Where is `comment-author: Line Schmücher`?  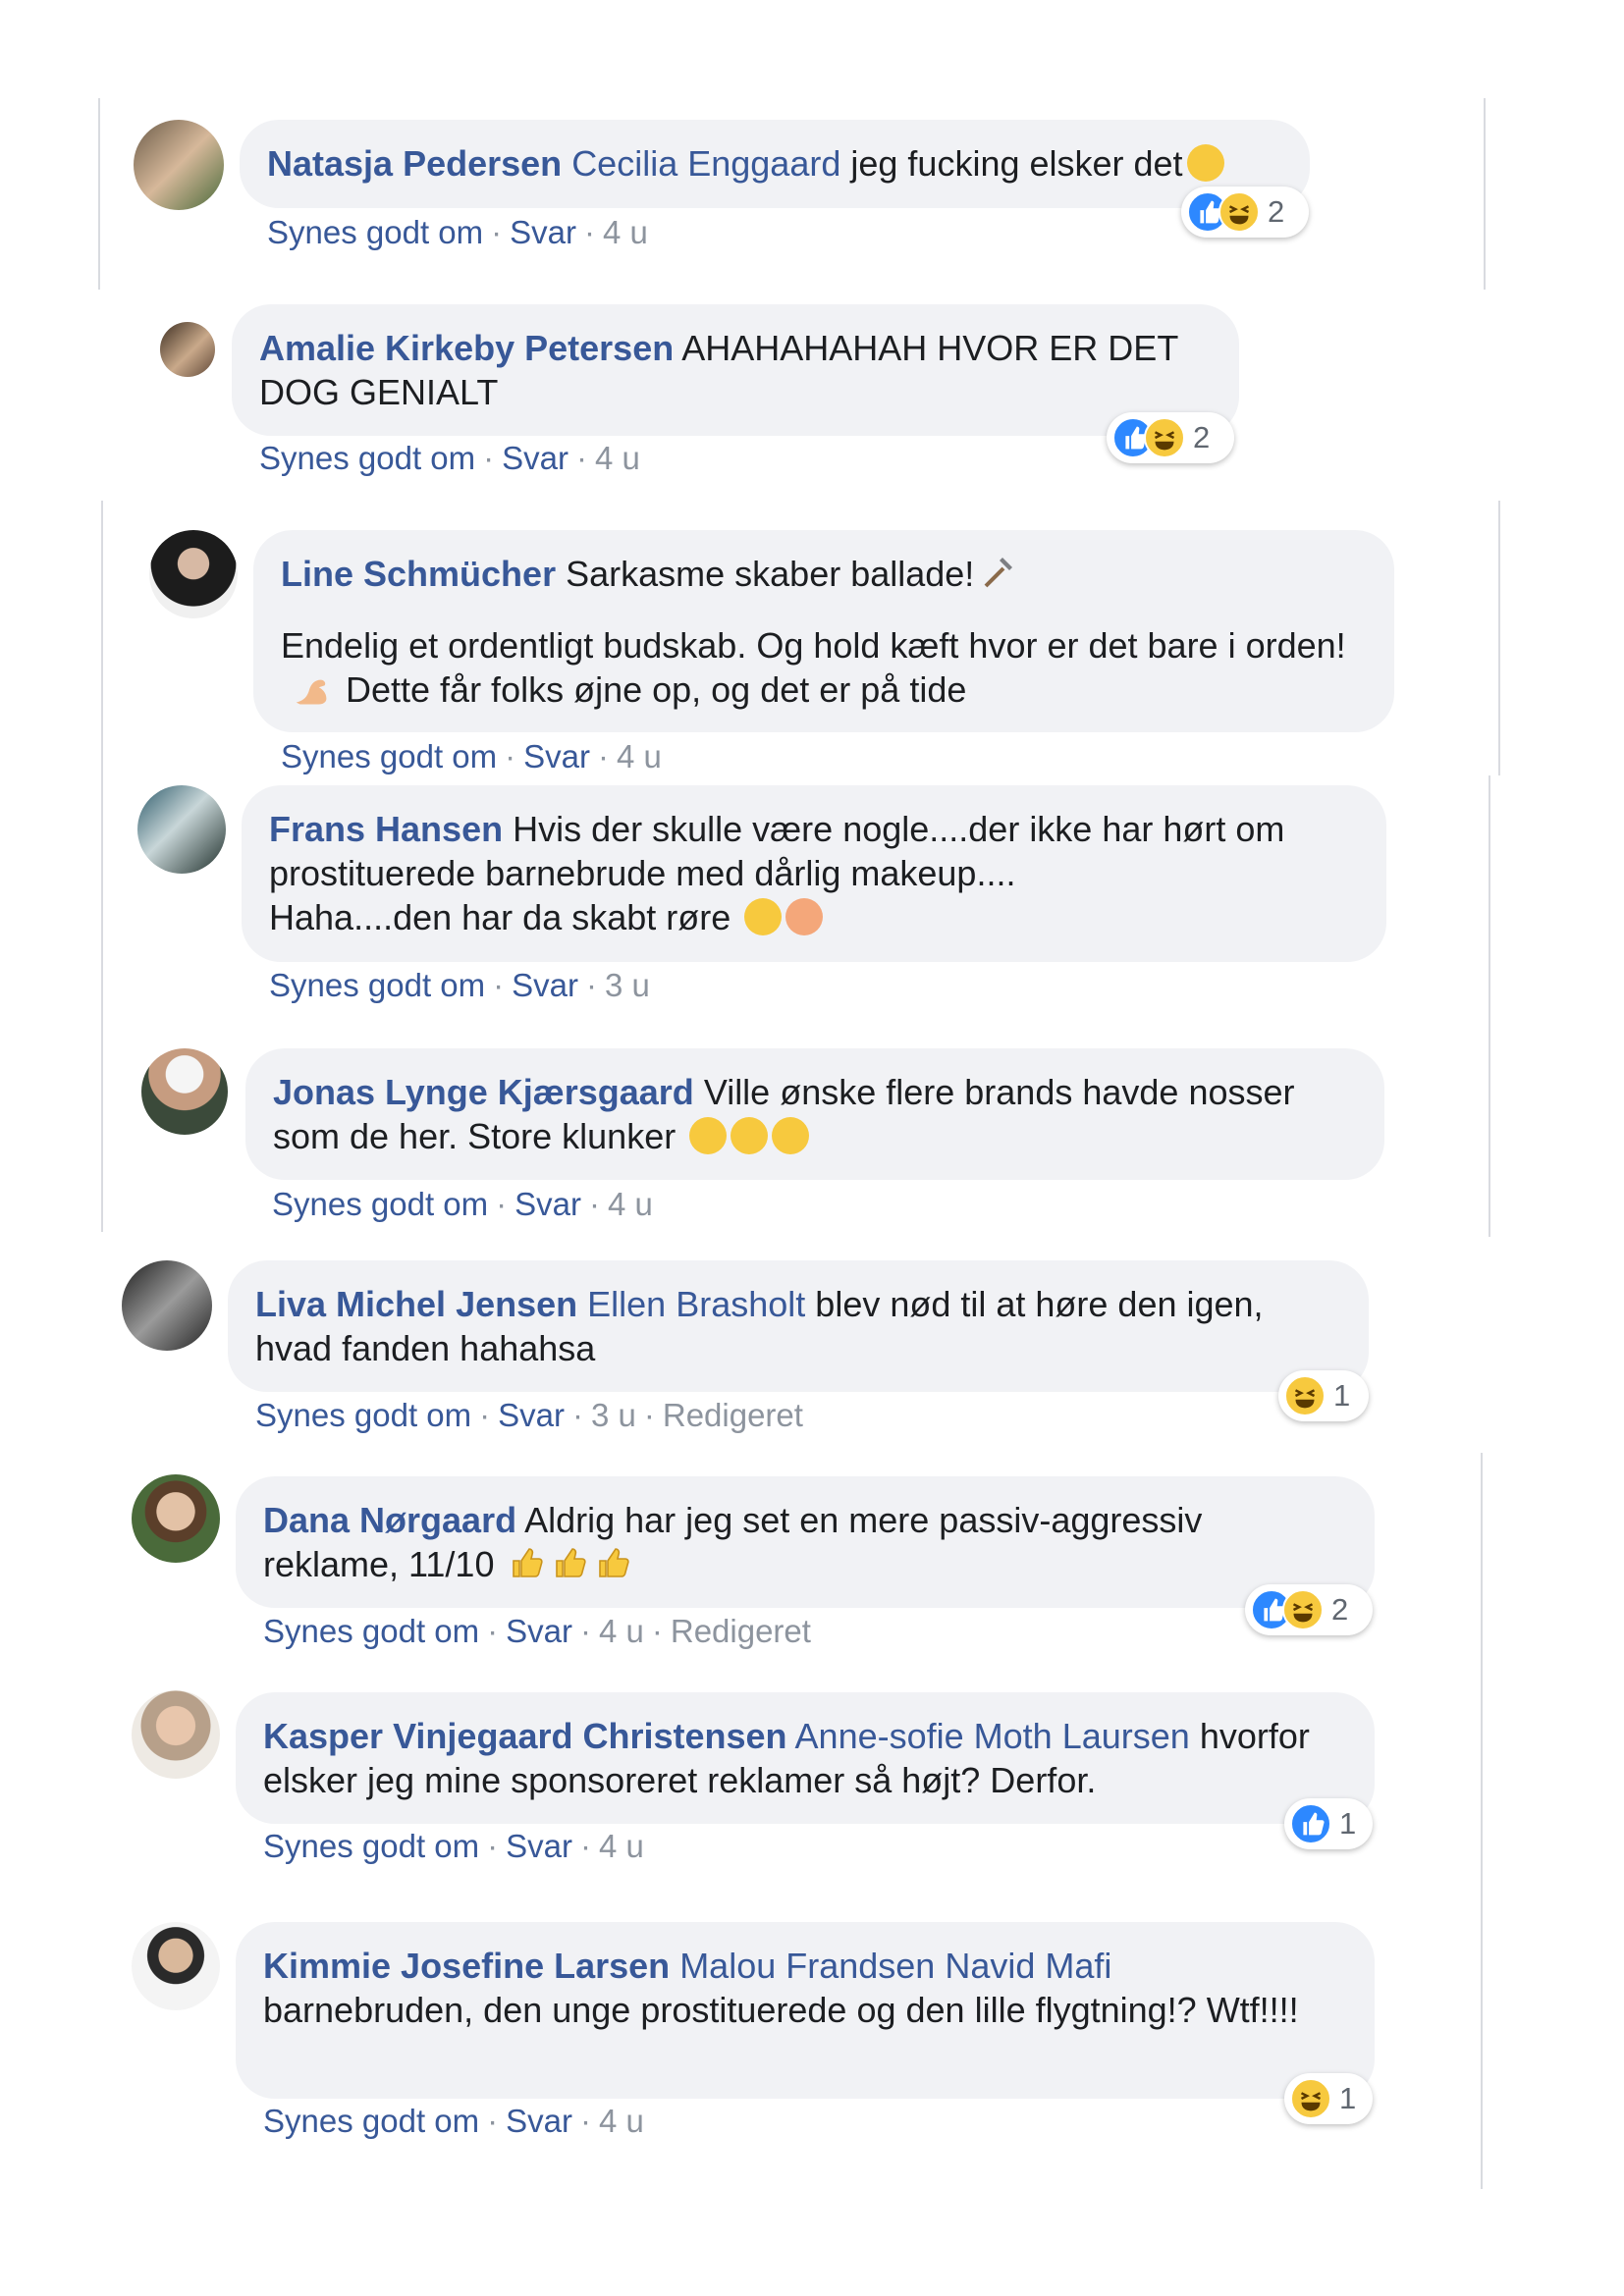 comment-author: Line Schmücher is located at coordinates (418, 574).